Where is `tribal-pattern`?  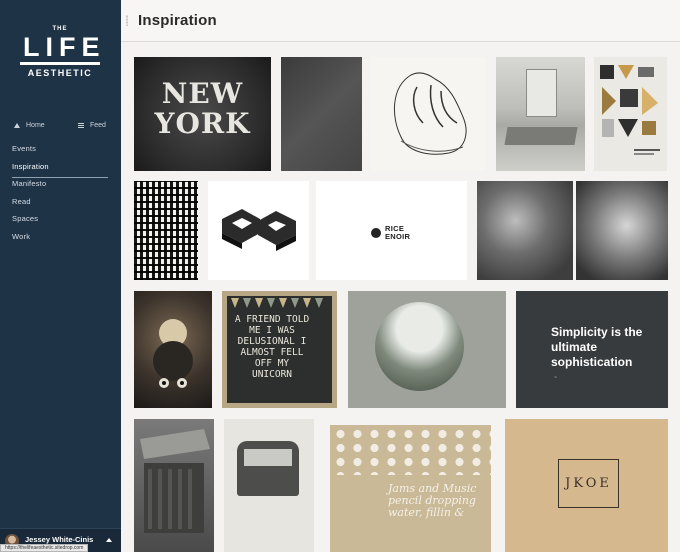 tribal-pattern is located at coordinates (166, 230).